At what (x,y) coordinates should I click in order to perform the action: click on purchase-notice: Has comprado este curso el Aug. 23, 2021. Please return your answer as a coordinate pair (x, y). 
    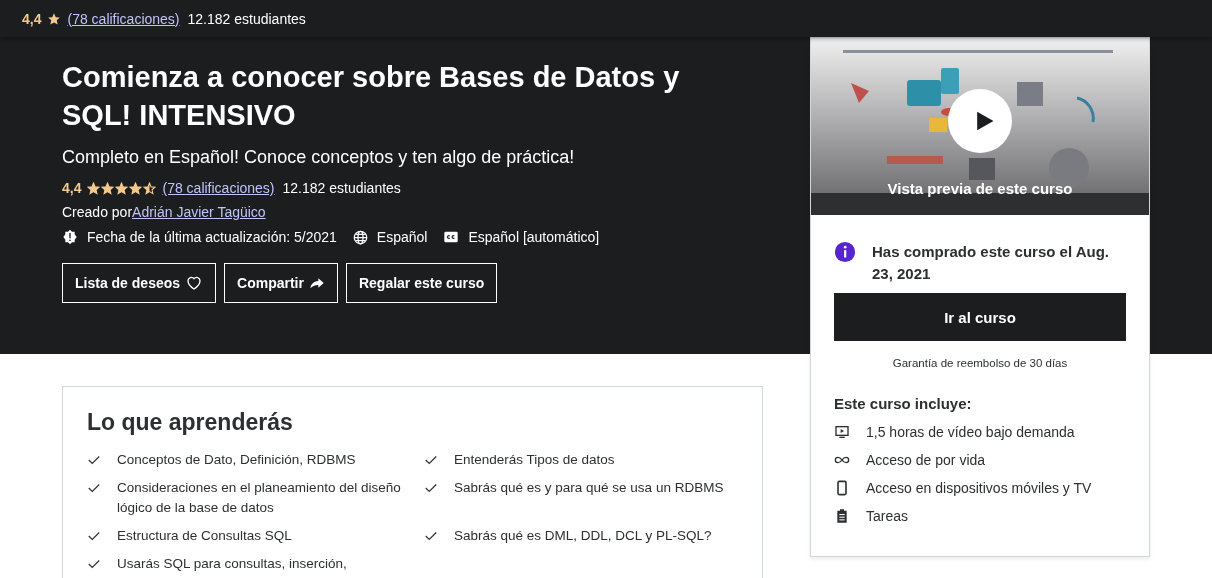
    Looking at the image, I should click on (991, 263).